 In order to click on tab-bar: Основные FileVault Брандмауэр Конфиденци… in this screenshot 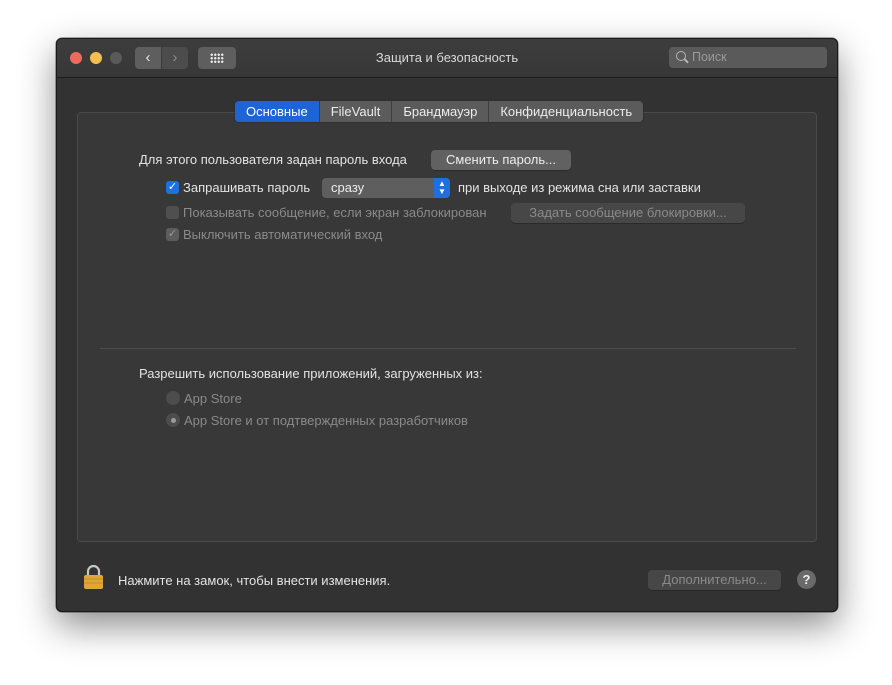, I will do `click(439, 111)`.